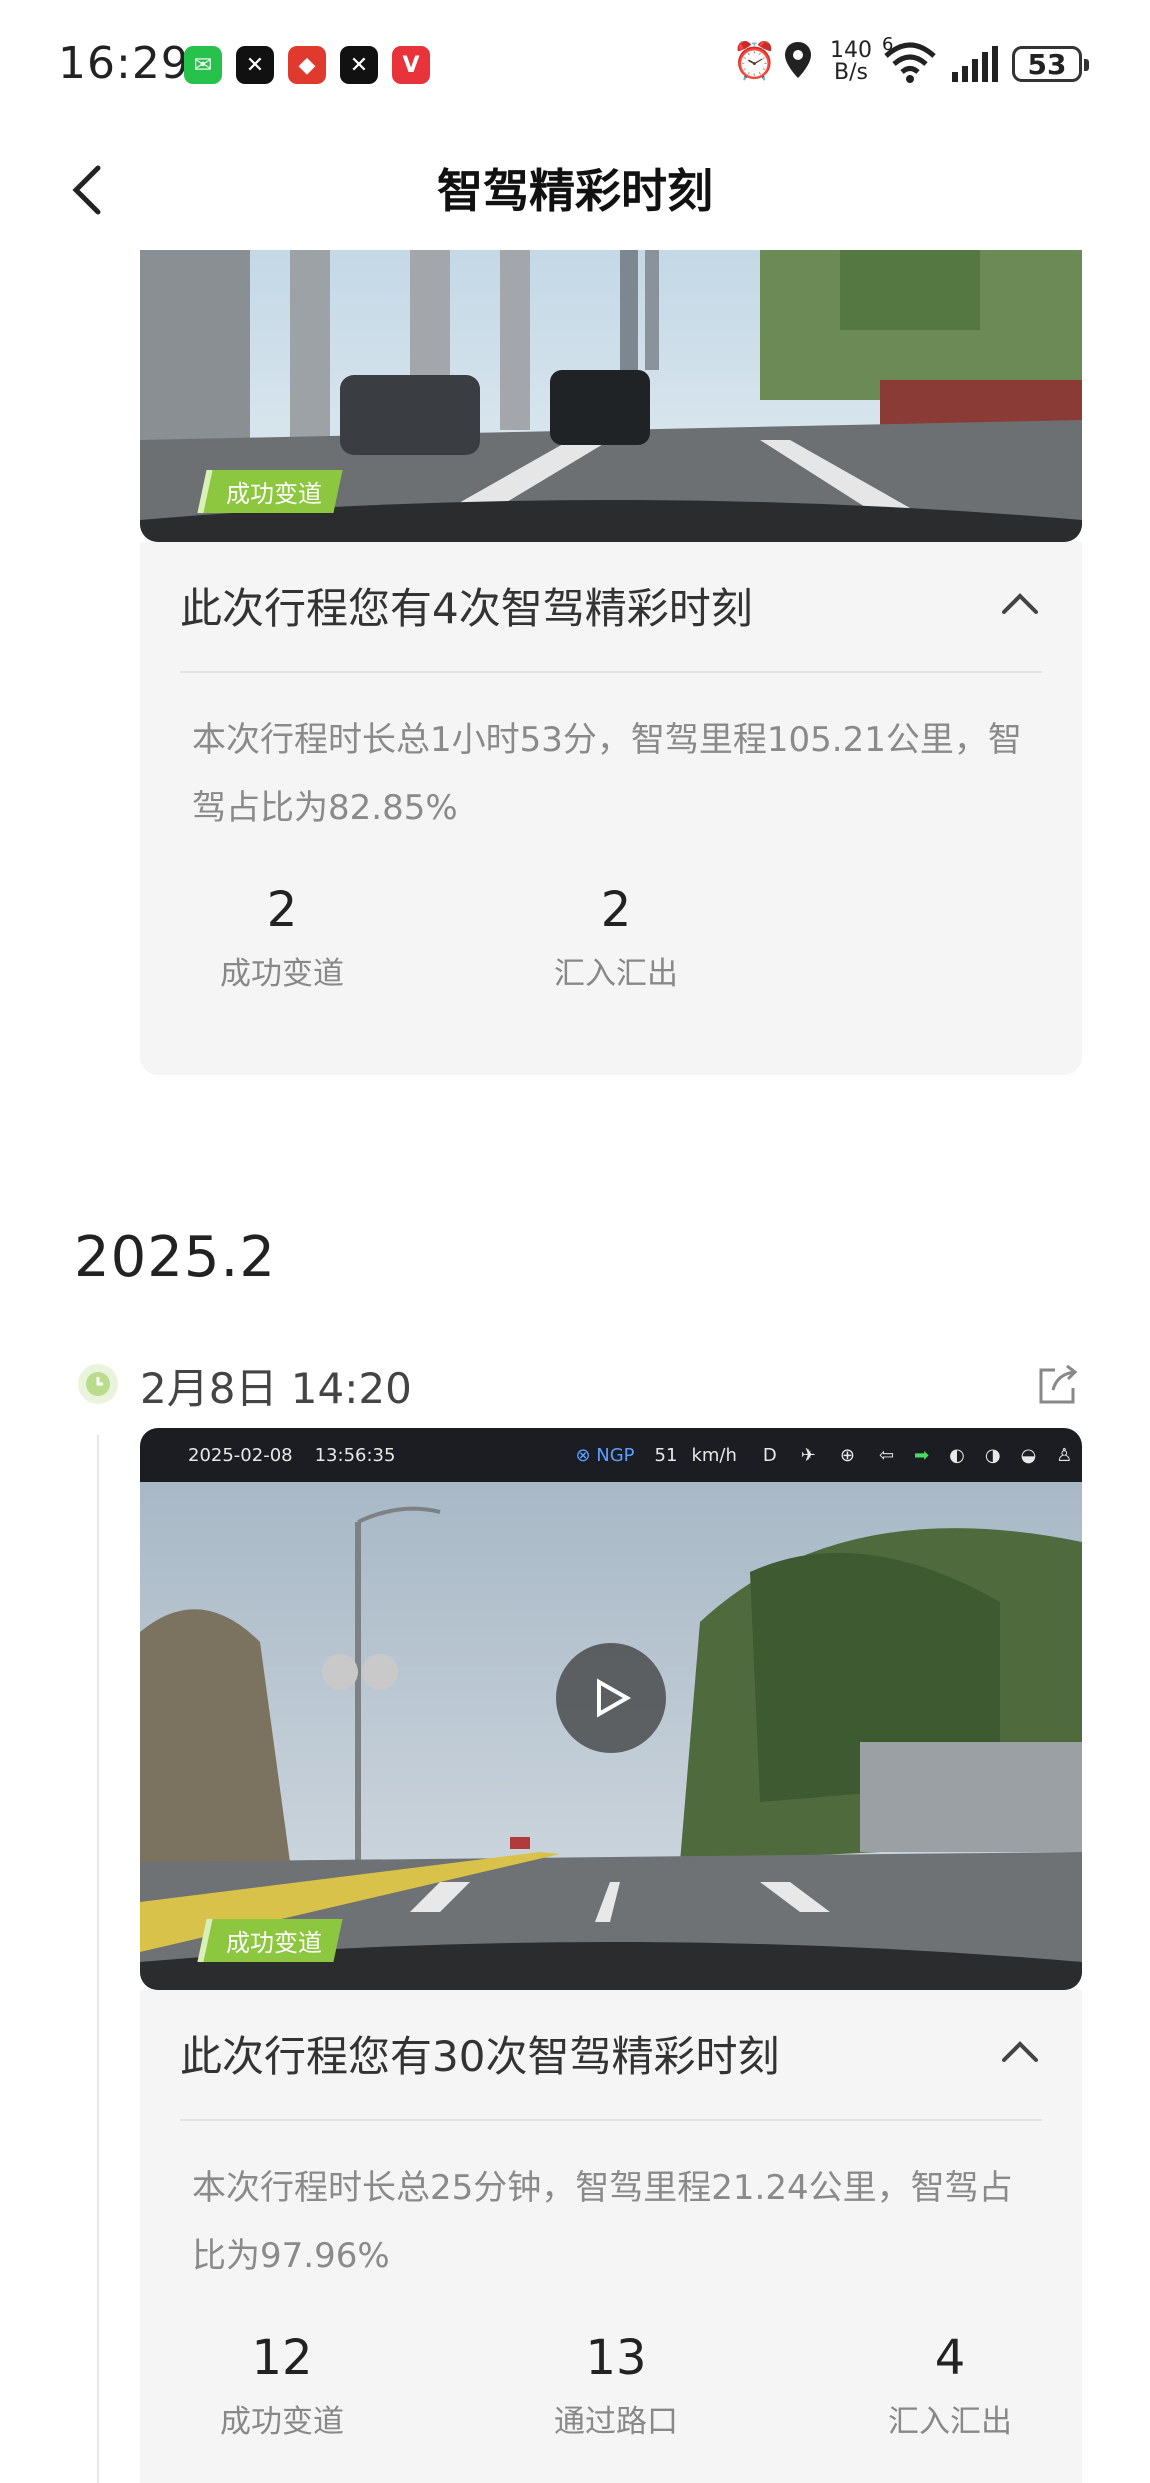  I want to click on highbeam-icon: ◑, so click(992, 1455).